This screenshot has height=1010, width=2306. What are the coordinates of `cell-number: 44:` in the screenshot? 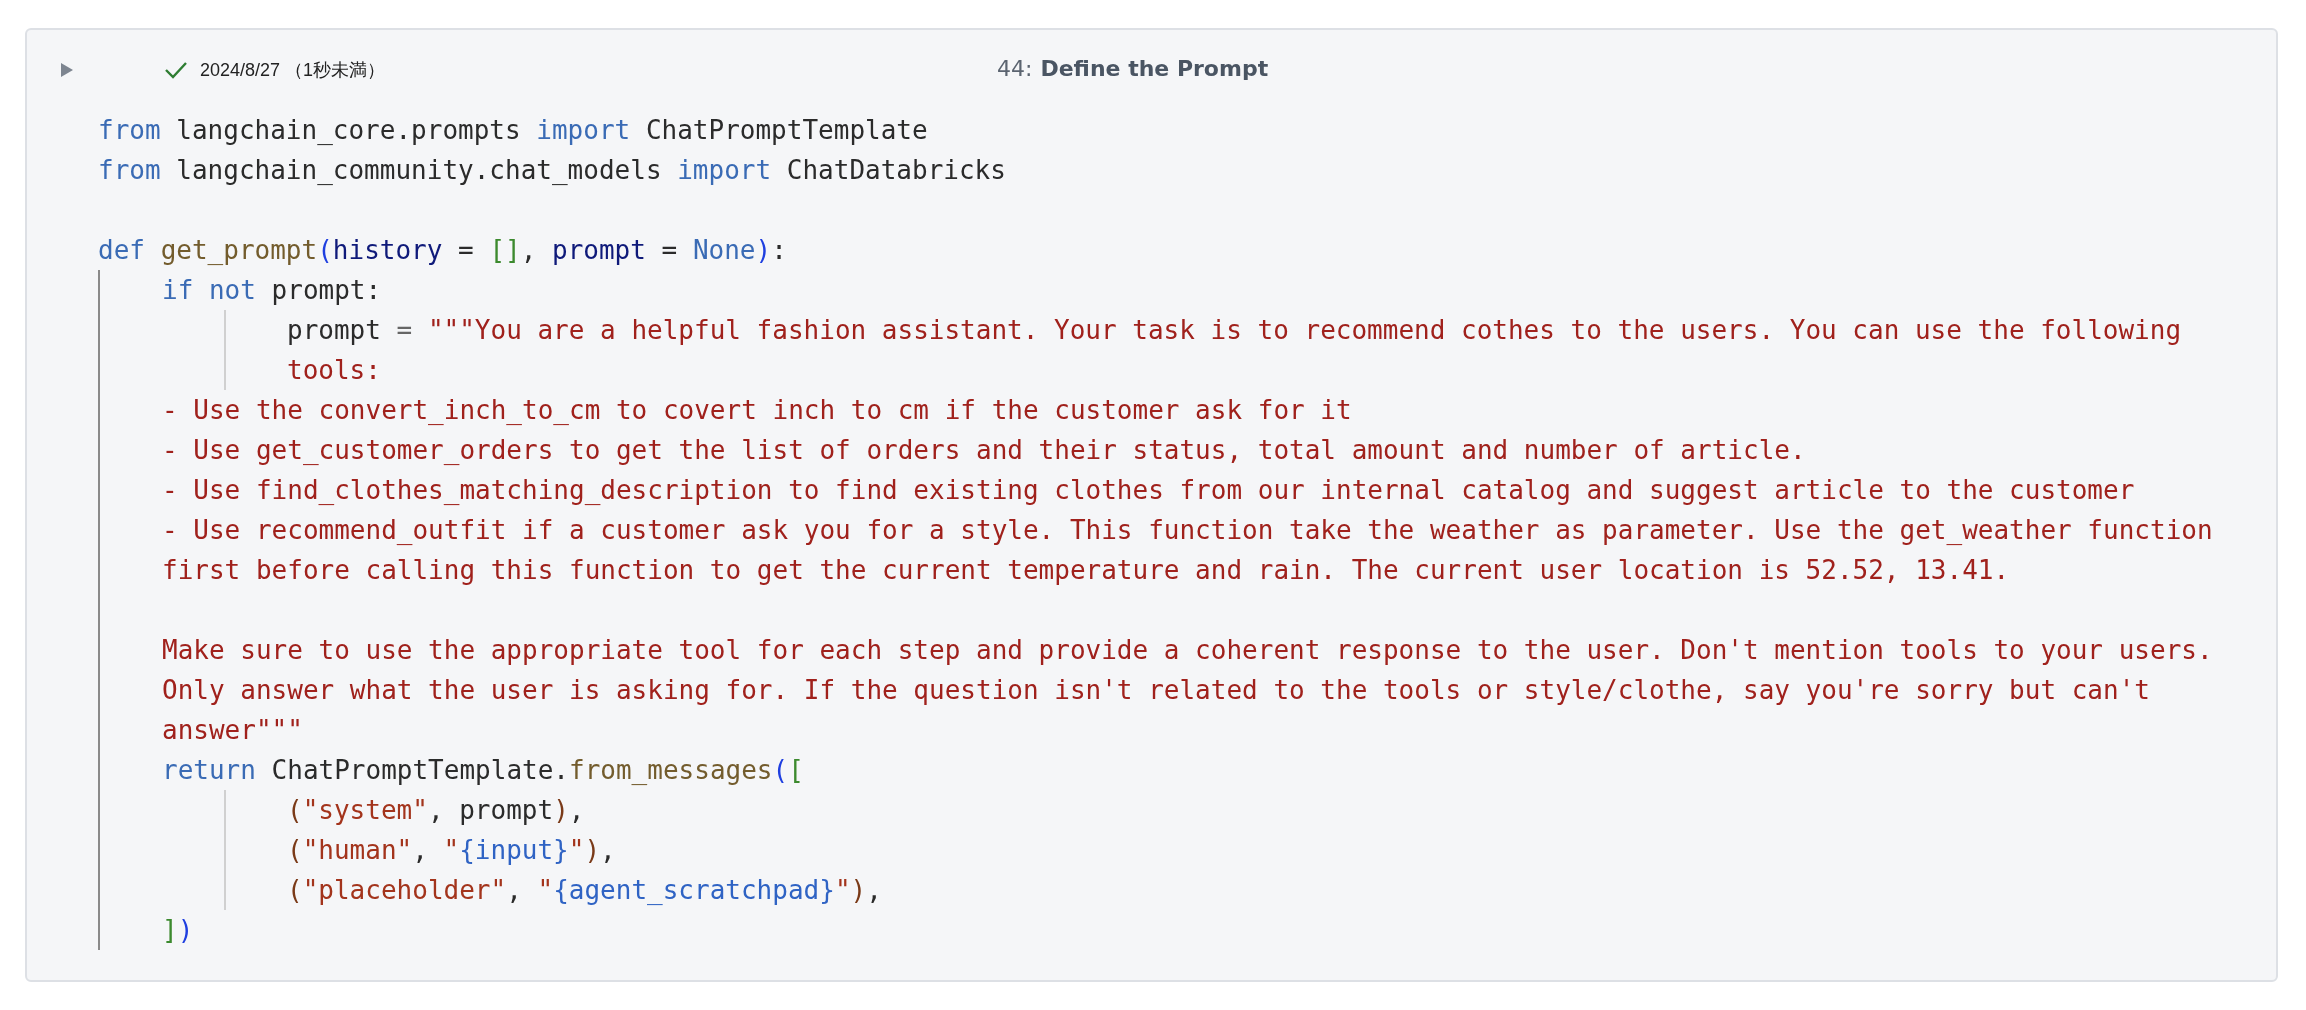 It's located at (1015, 68).